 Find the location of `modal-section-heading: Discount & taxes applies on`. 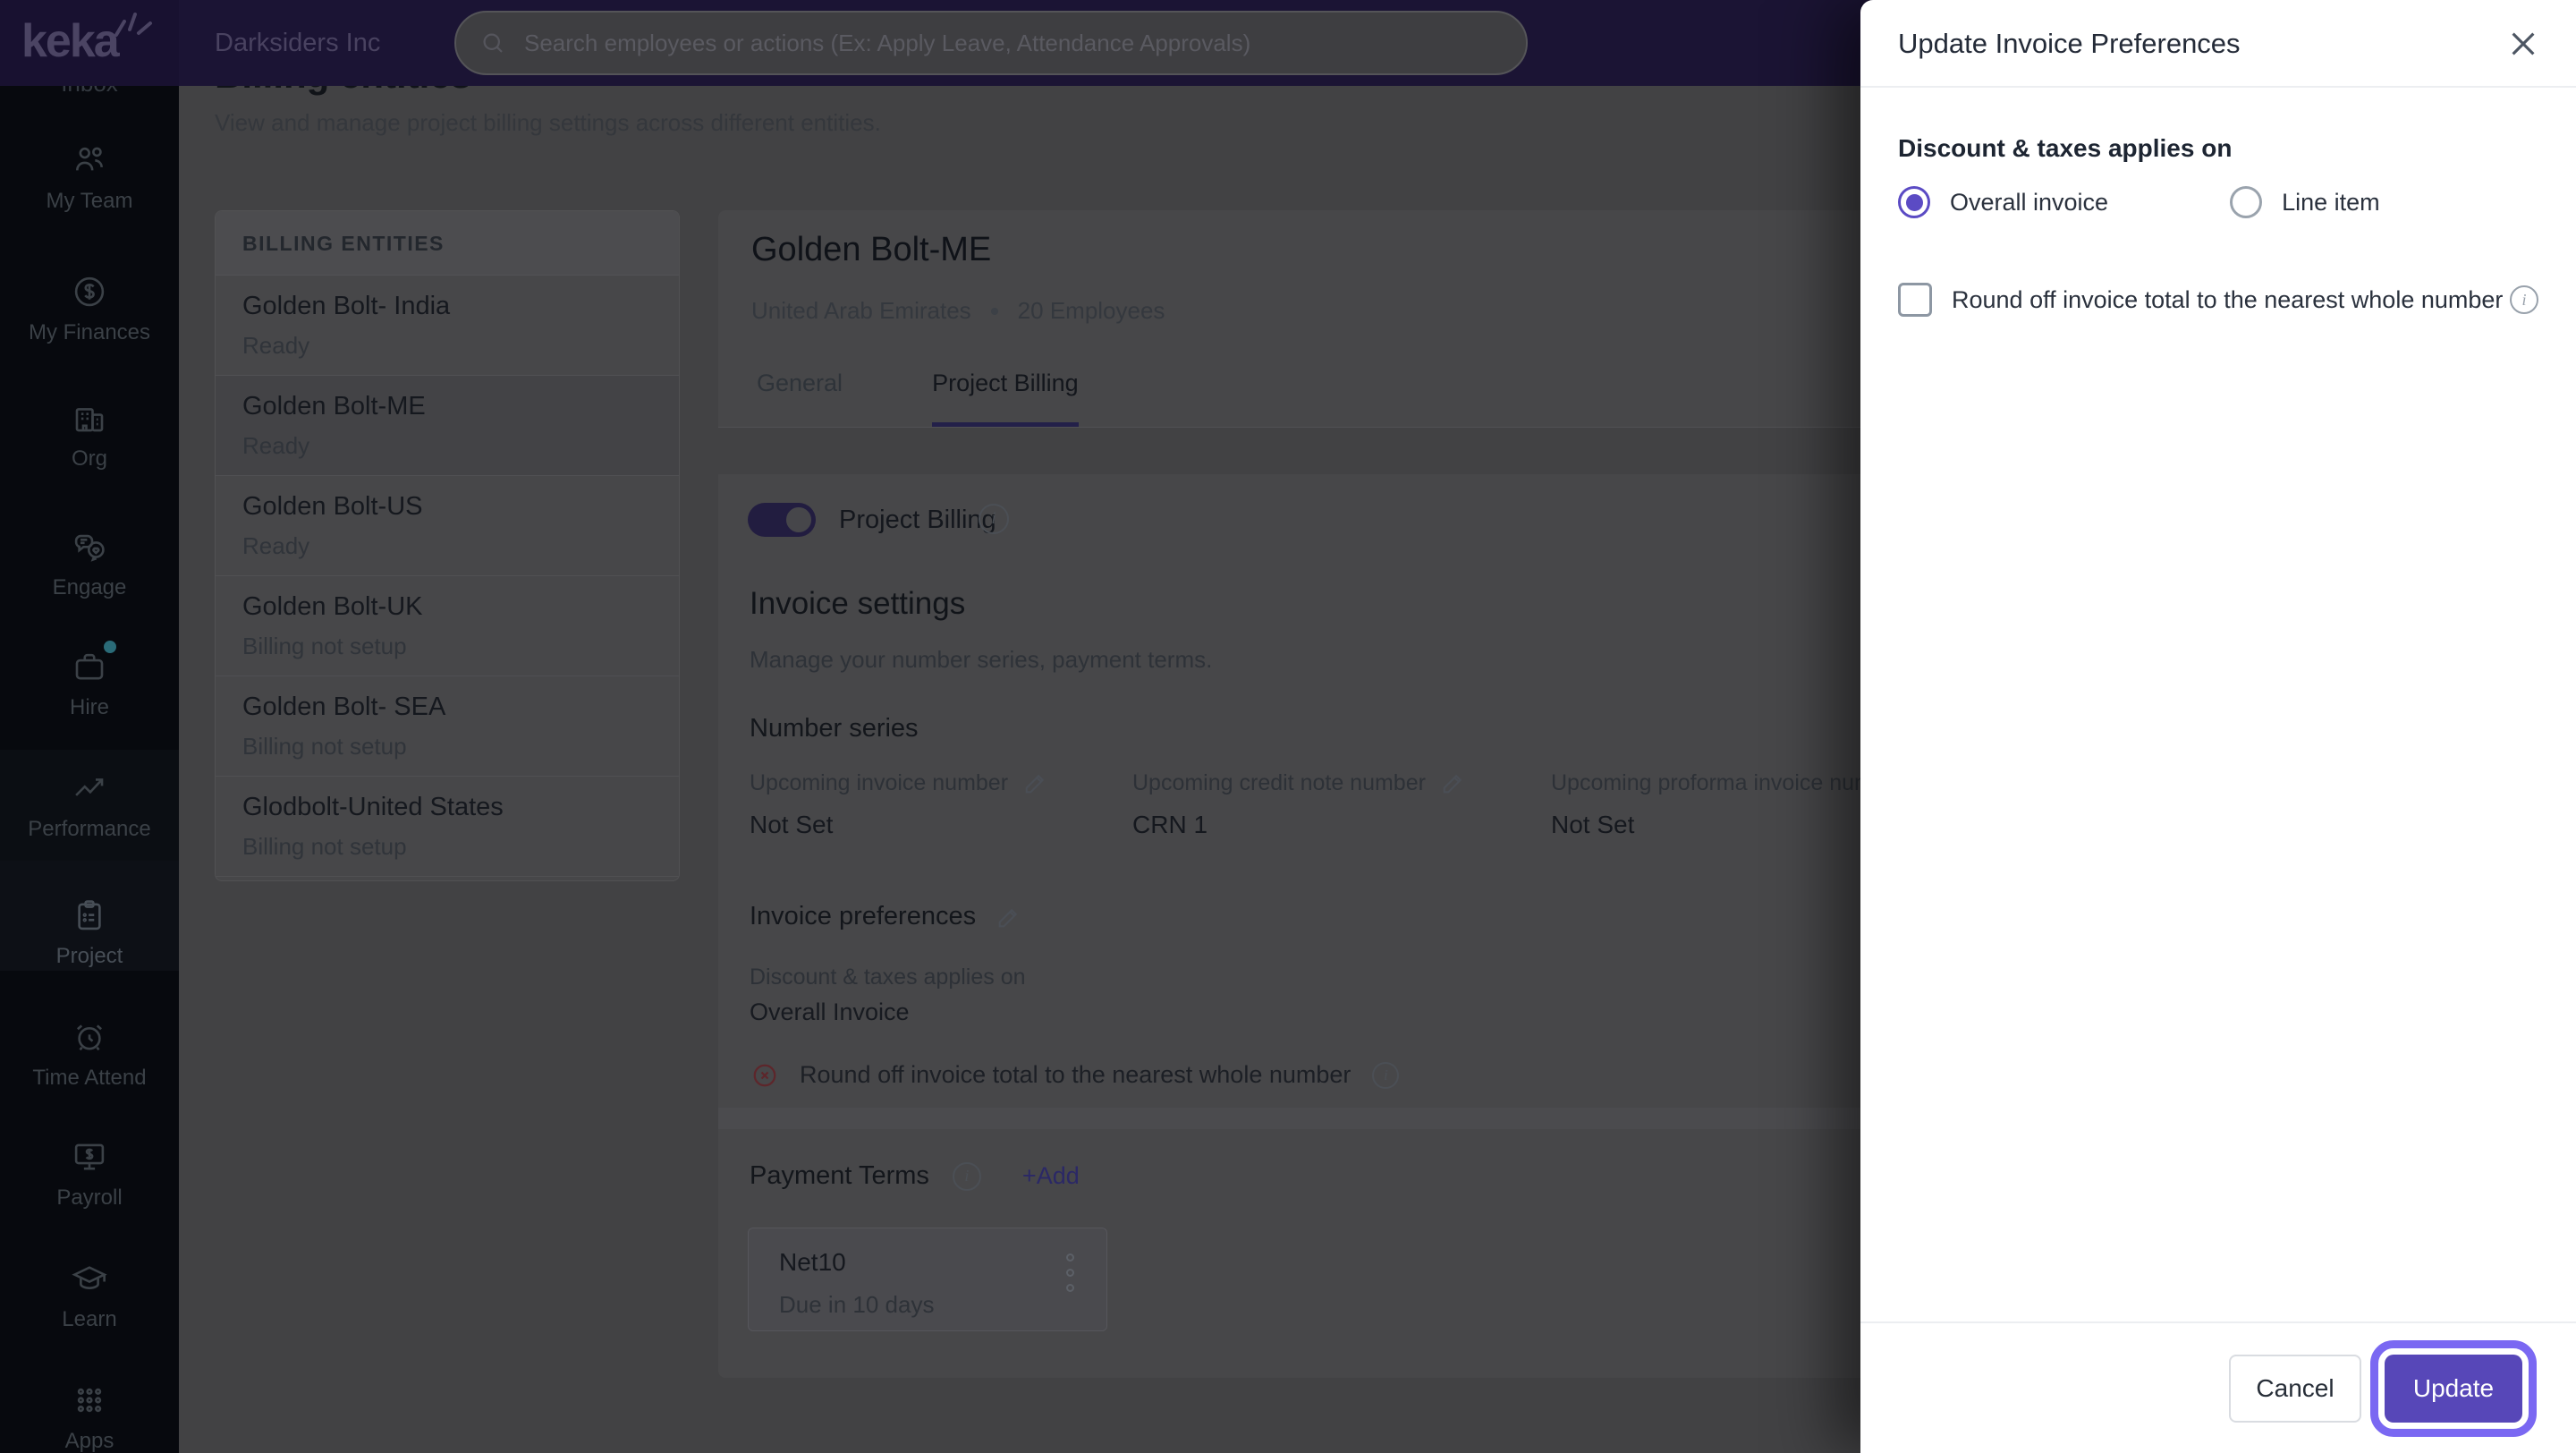

modal-section-heading: Discount & taxes applies on is located at coordinates (2065, 148).